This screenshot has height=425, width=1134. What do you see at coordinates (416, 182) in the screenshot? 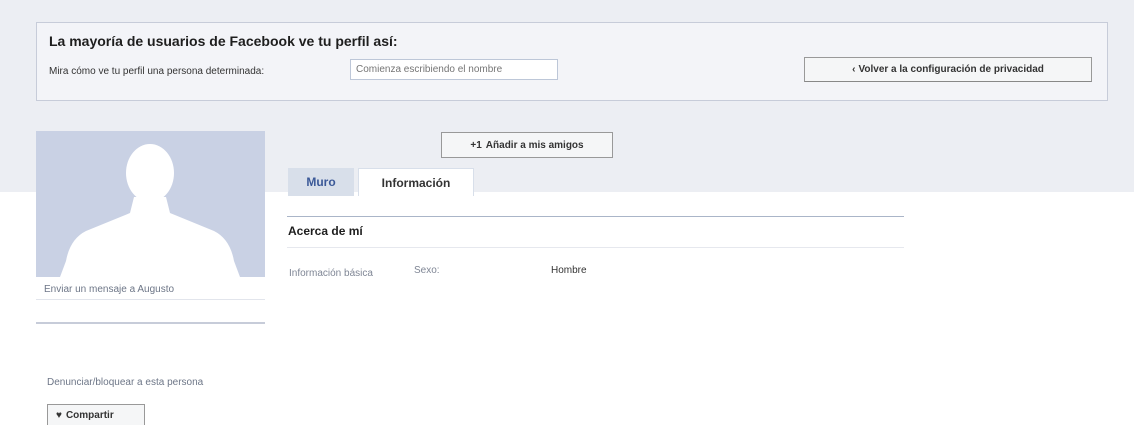
I see `tab-info: Información` at bounding box center [416, 182].